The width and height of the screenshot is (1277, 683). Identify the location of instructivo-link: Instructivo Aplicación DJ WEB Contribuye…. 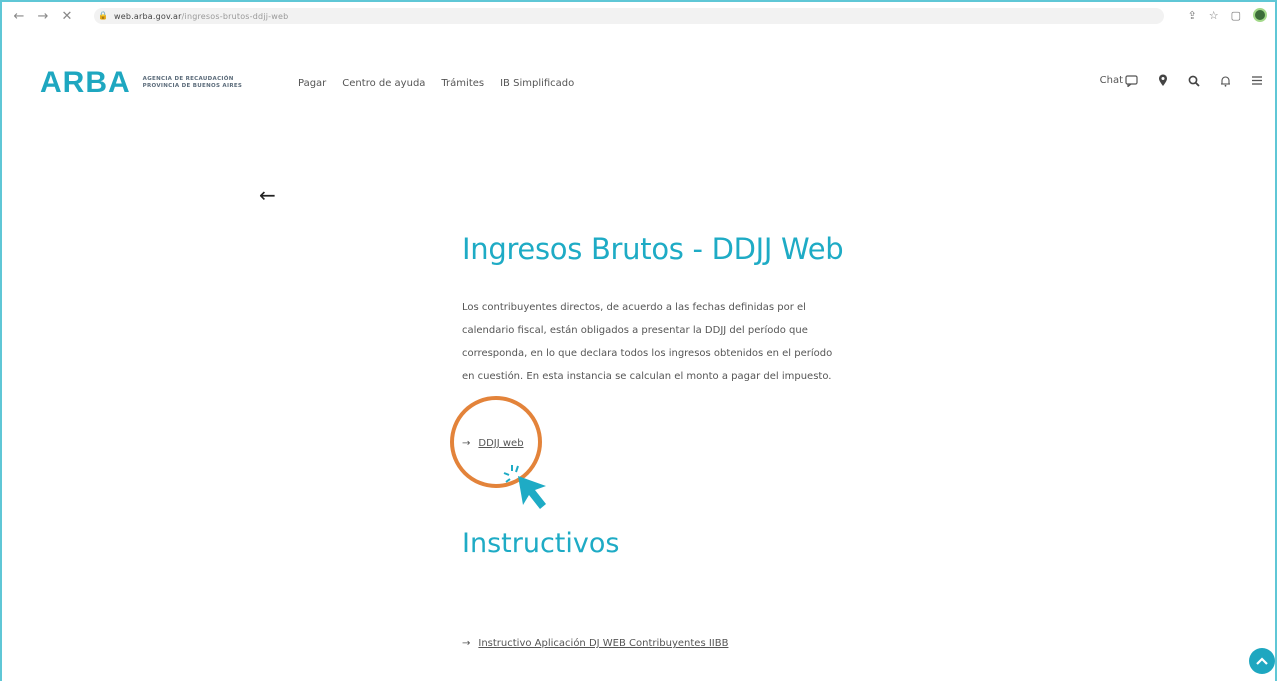
(603, 643).